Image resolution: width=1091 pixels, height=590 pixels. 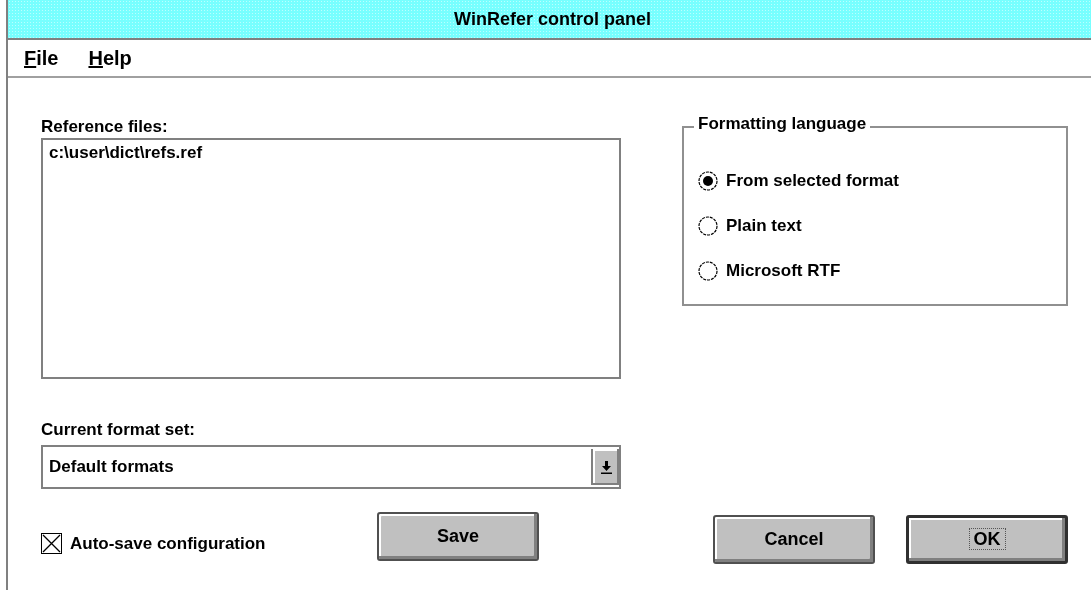 What do you see at coordinates (549, 20) in the screenshot?
I see `window-title: WinRefer control panel` at bounding box center [549, 20].